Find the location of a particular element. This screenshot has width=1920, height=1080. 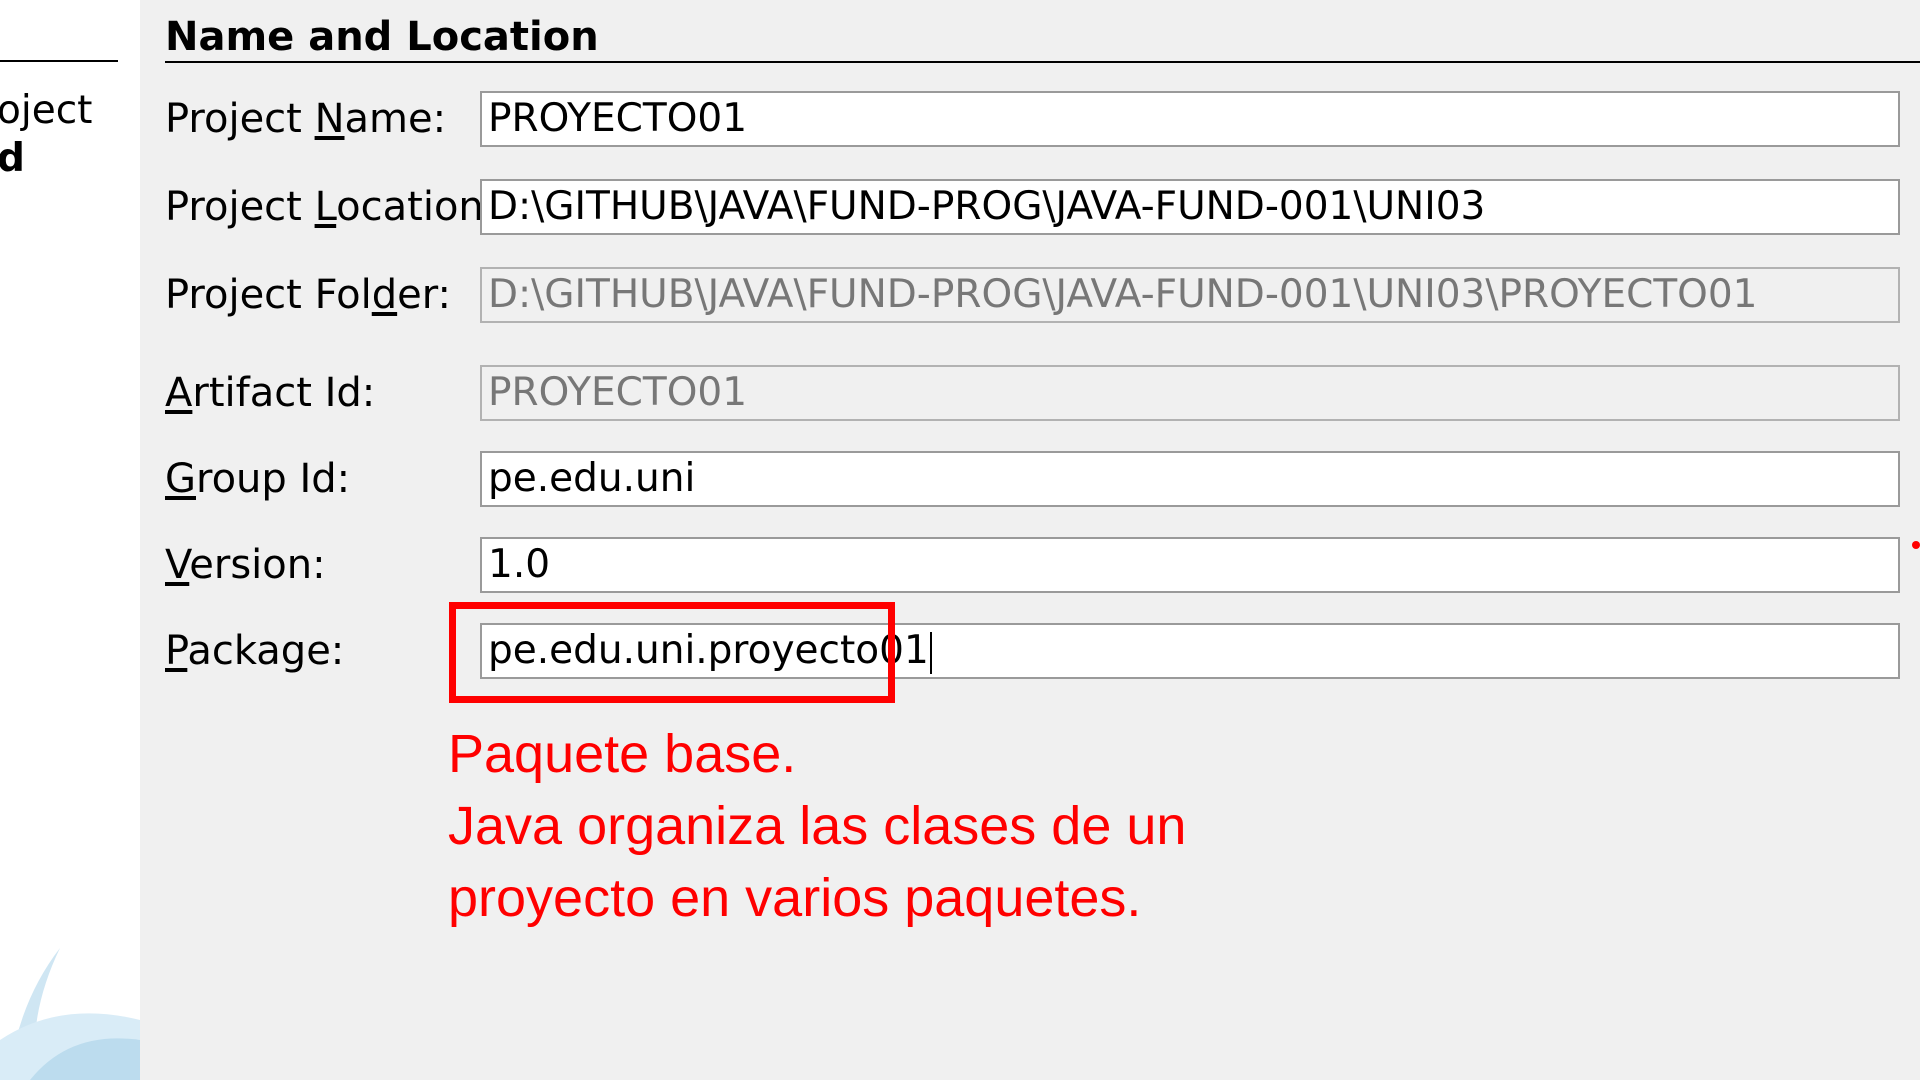

annotation-line-2: Java organiza las clases de un is located at coordinates (817, 826).